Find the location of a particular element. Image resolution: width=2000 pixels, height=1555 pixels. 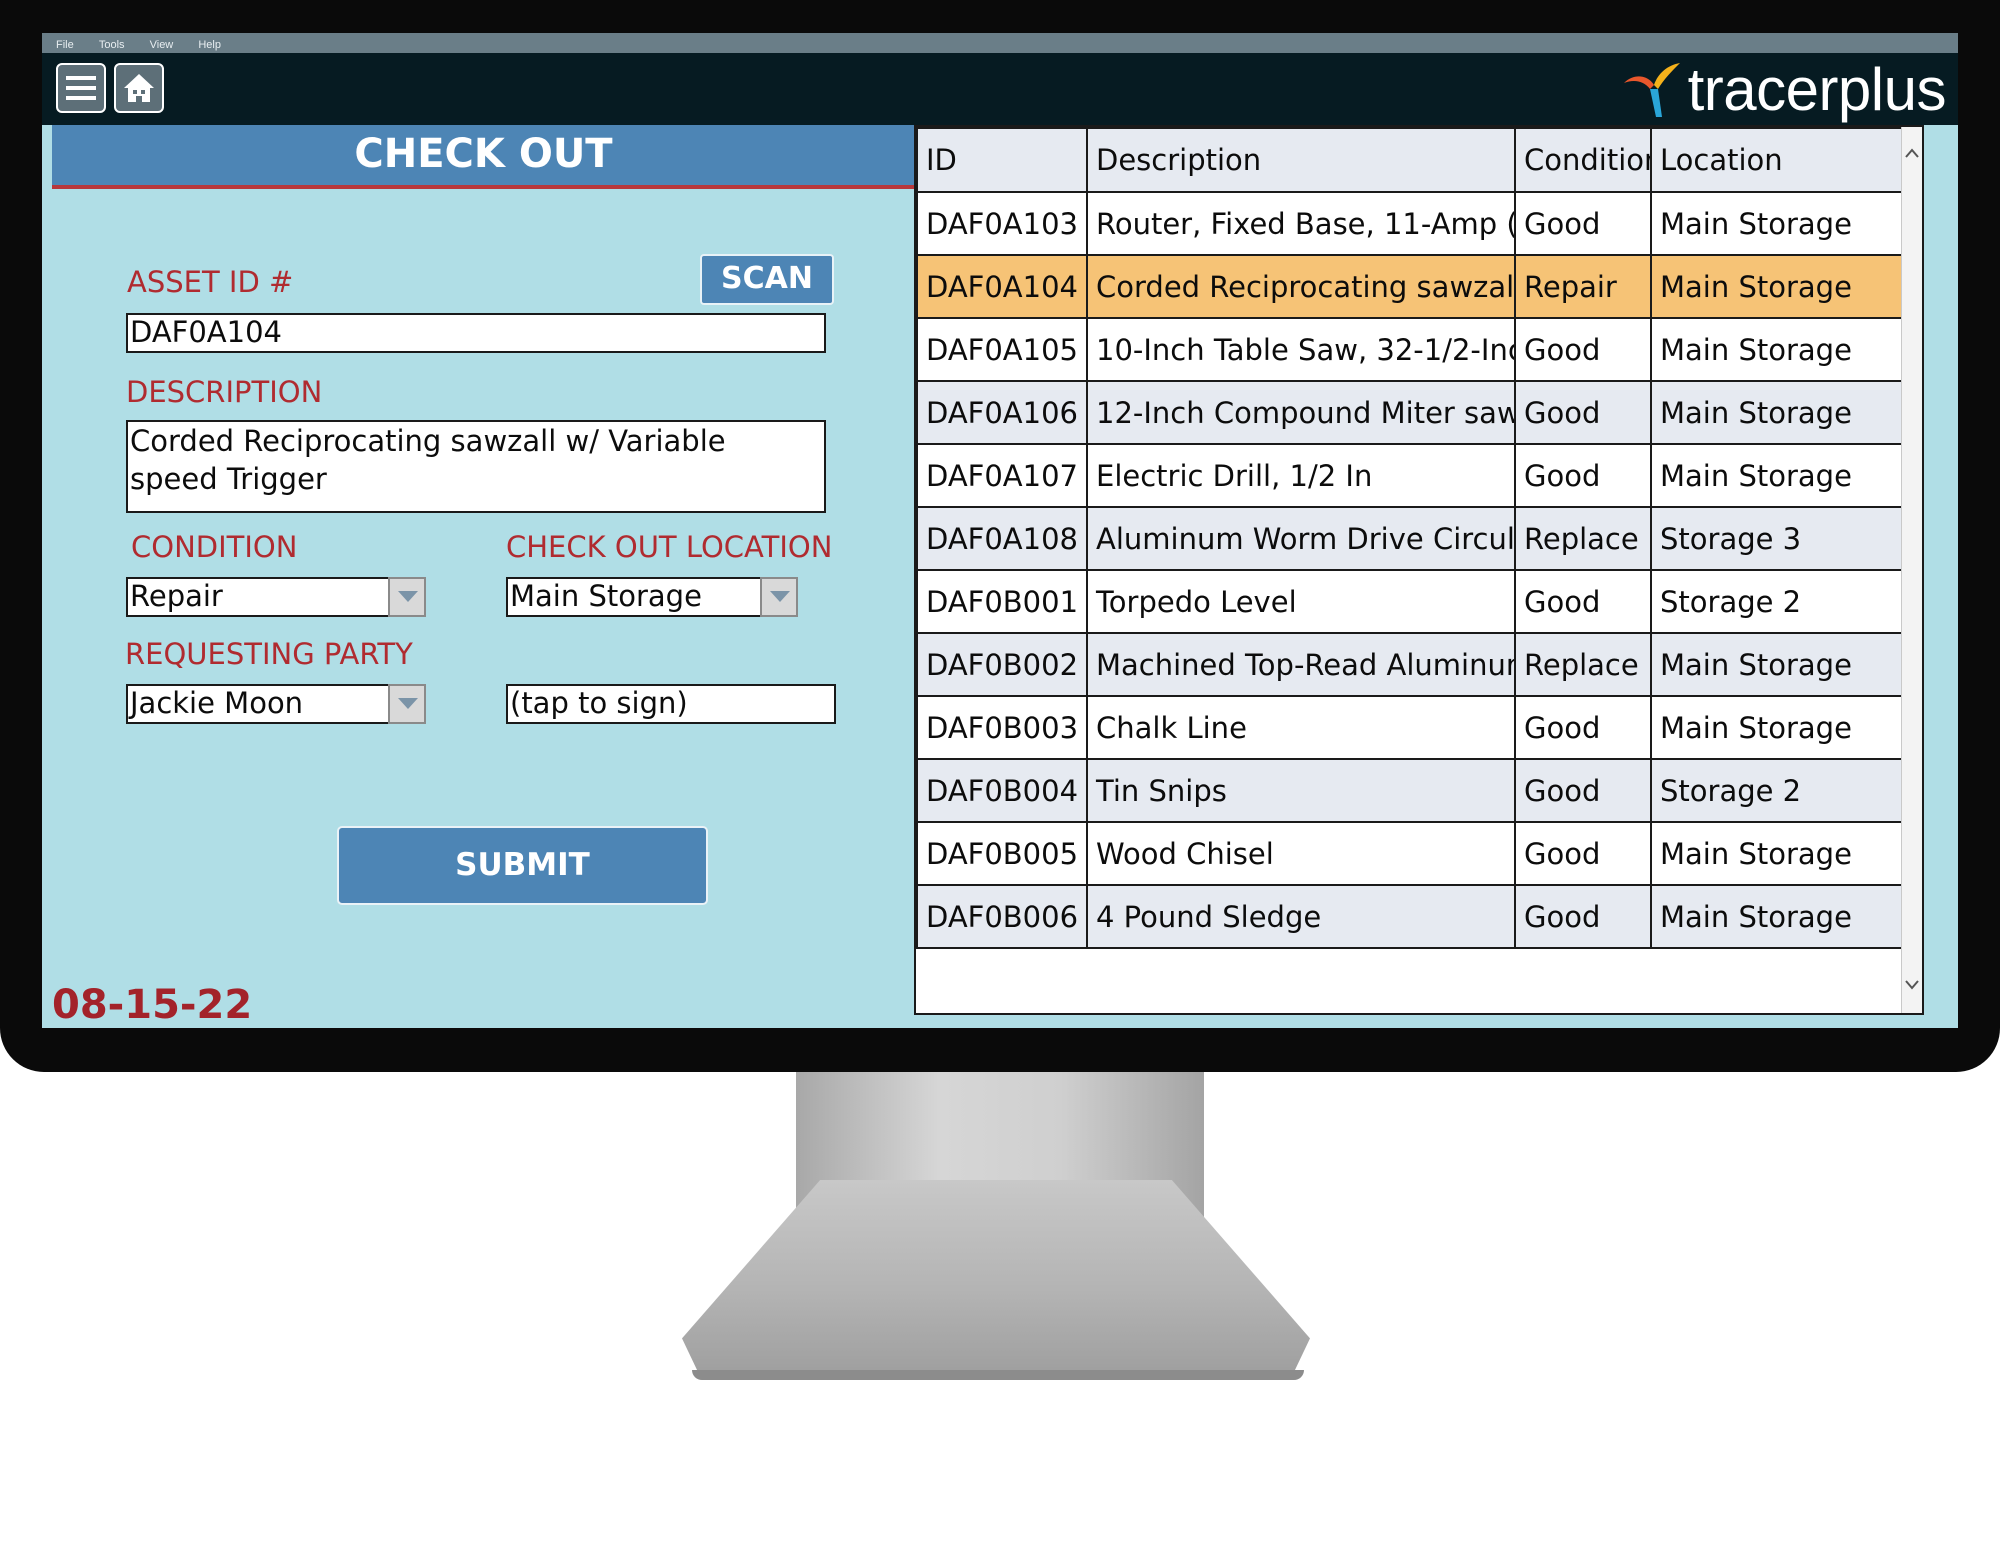

cell-id: DAF0B005 is located at coordinates (1002, 853).